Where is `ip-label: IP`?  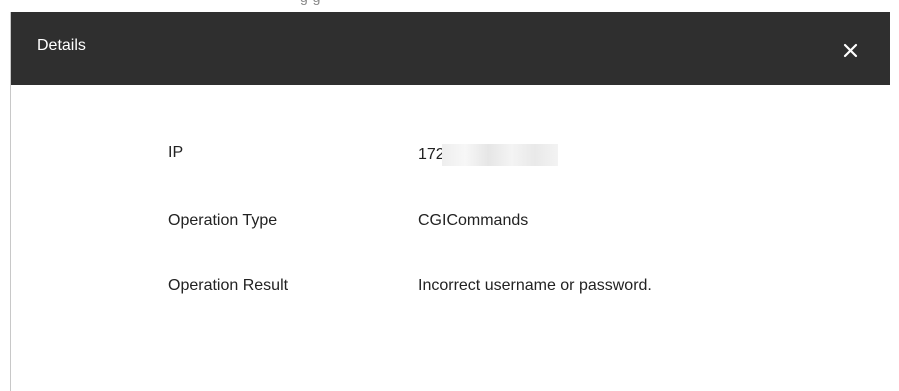 ip-label: IP is located at coordinates (176, 152).